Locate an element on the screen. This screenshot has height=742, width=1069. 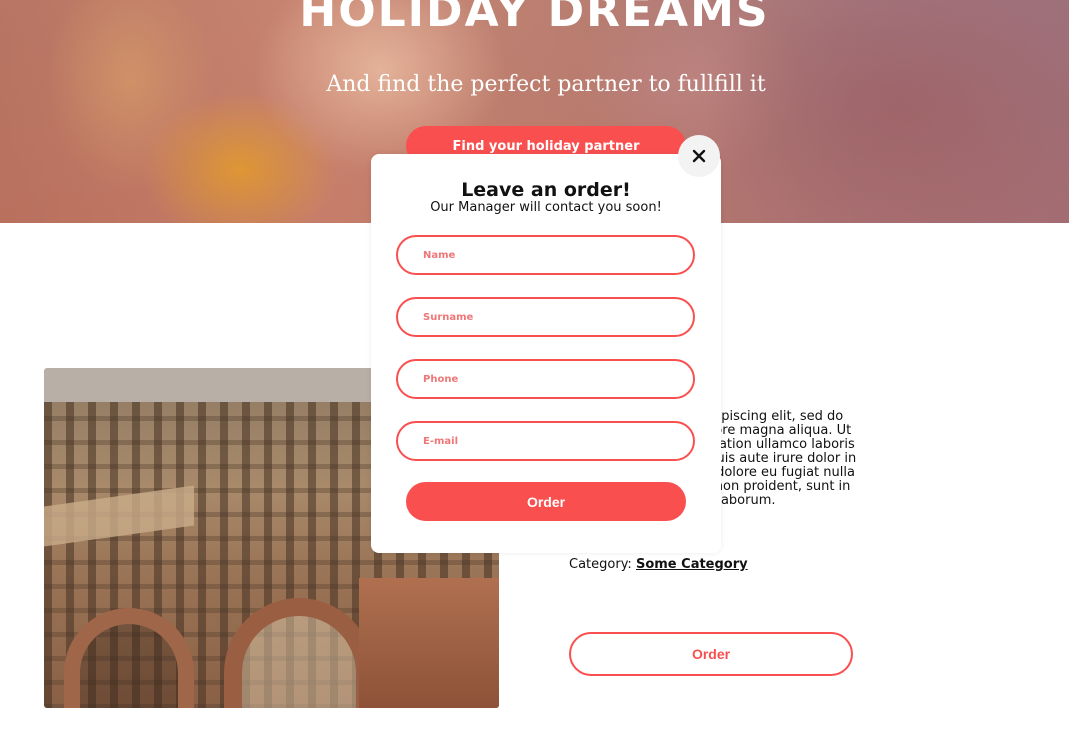
modal-subtitle: Our Manager will contact you soon! is located at coordinates (546, 207).